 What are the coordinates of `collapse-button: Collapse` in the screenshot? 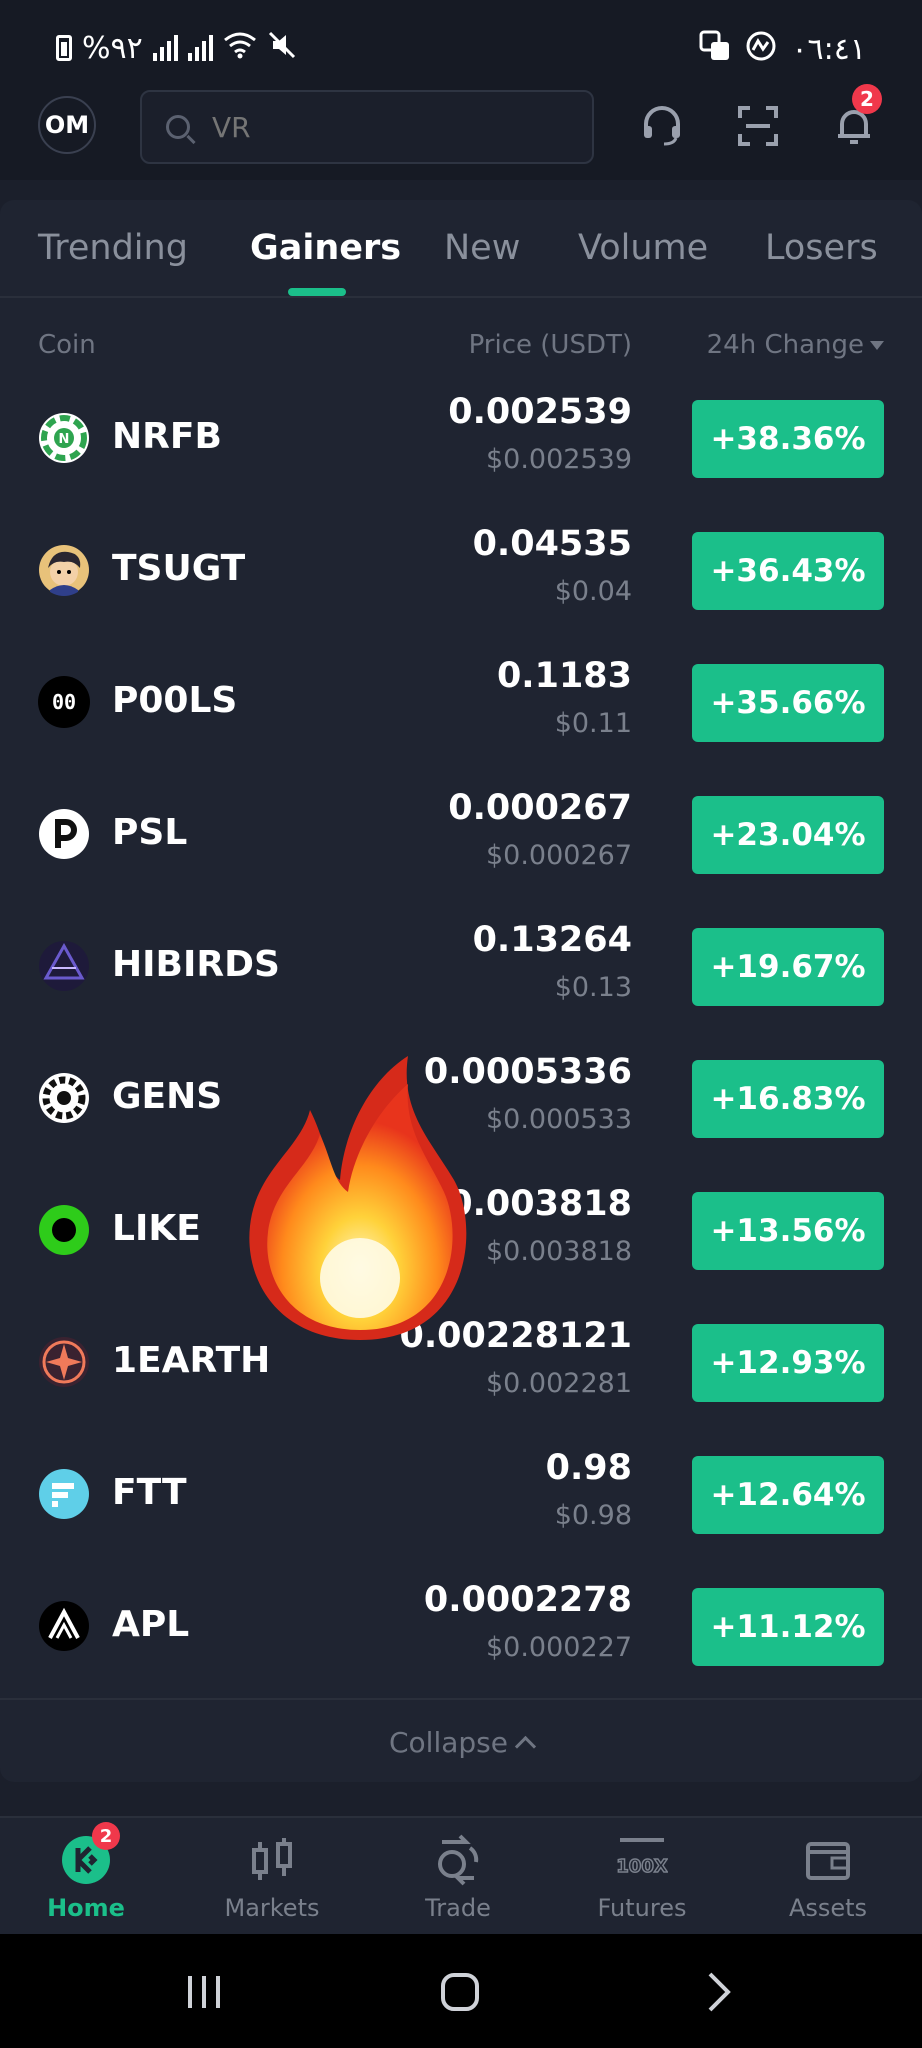 It's located at (461, 1741).